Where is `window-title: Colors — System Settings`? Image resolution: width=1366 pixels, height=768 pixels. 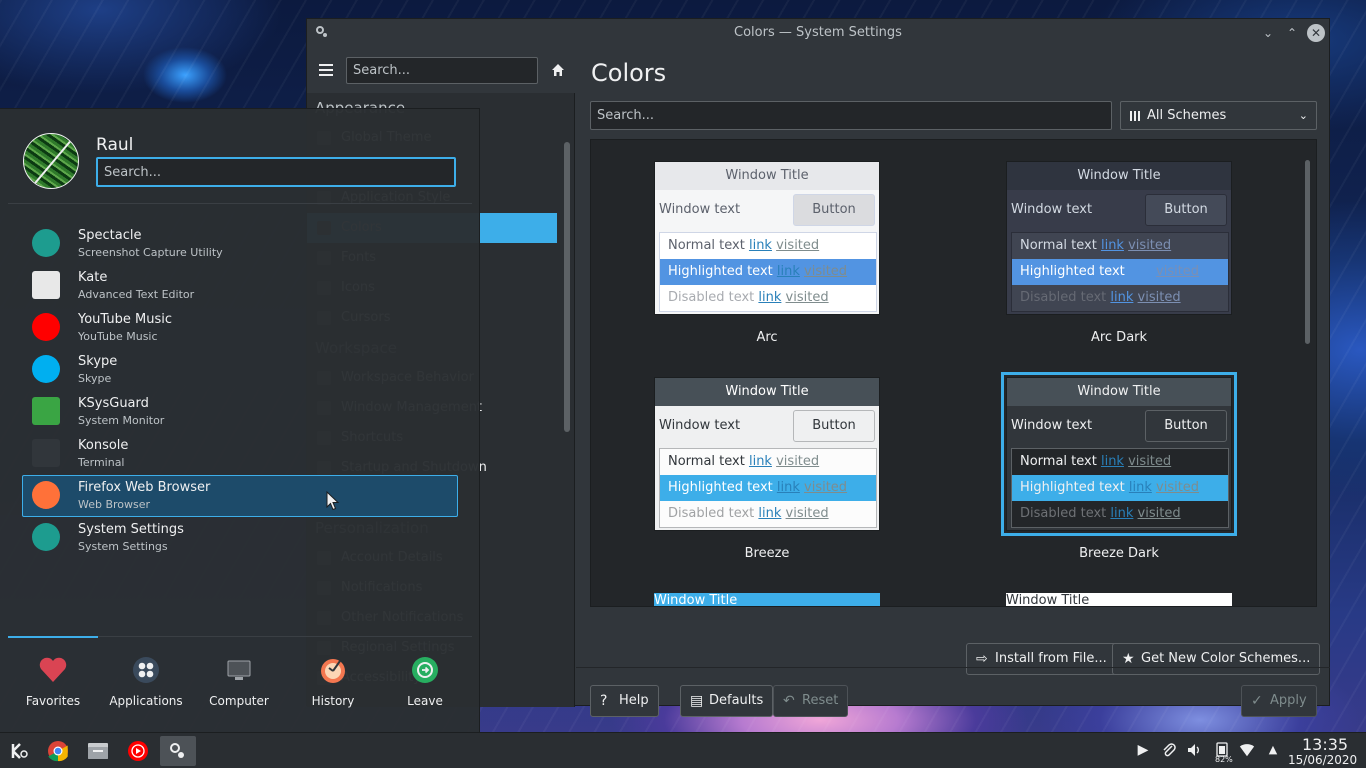 window-title: Colors — System Settings is located at coordinates (818, 32).